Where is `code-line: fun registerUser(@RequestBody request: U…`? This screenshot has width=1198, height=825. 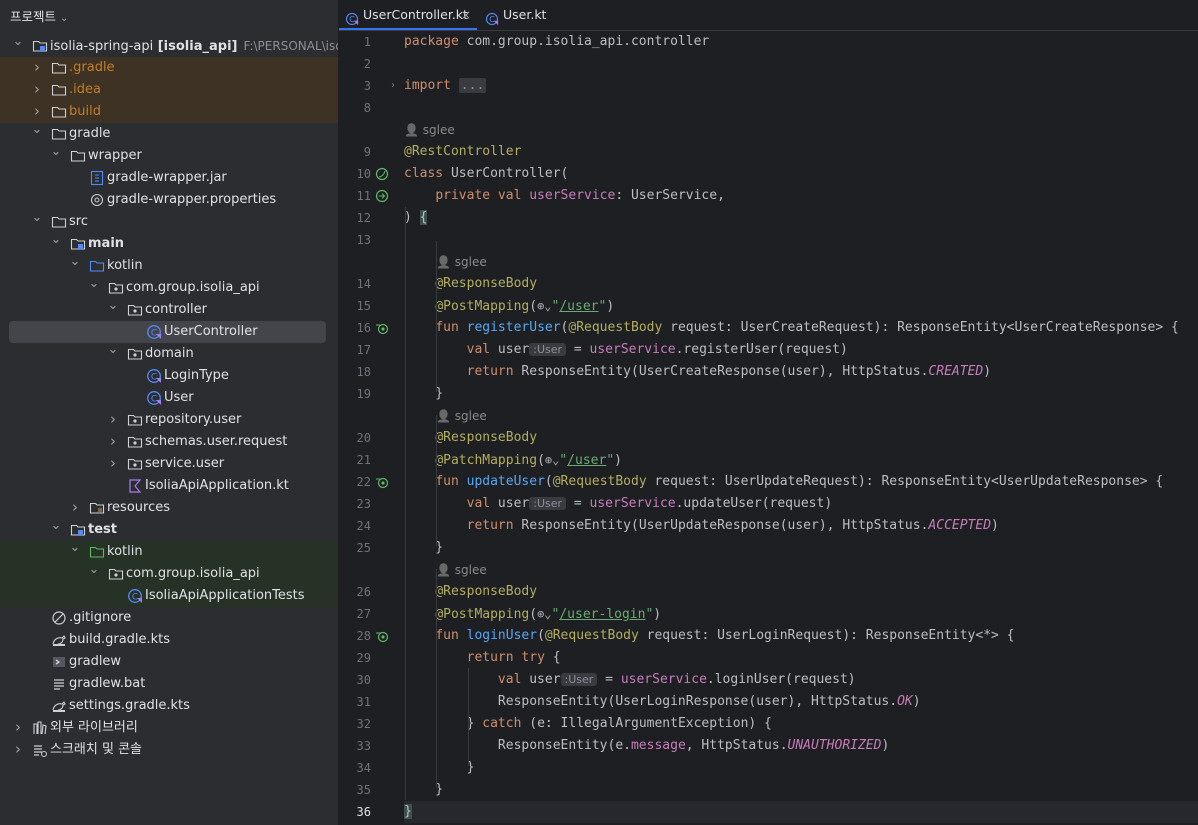 code-line: fun registerUser(@RequestBody request: U… is located at coordinates (791, 328).